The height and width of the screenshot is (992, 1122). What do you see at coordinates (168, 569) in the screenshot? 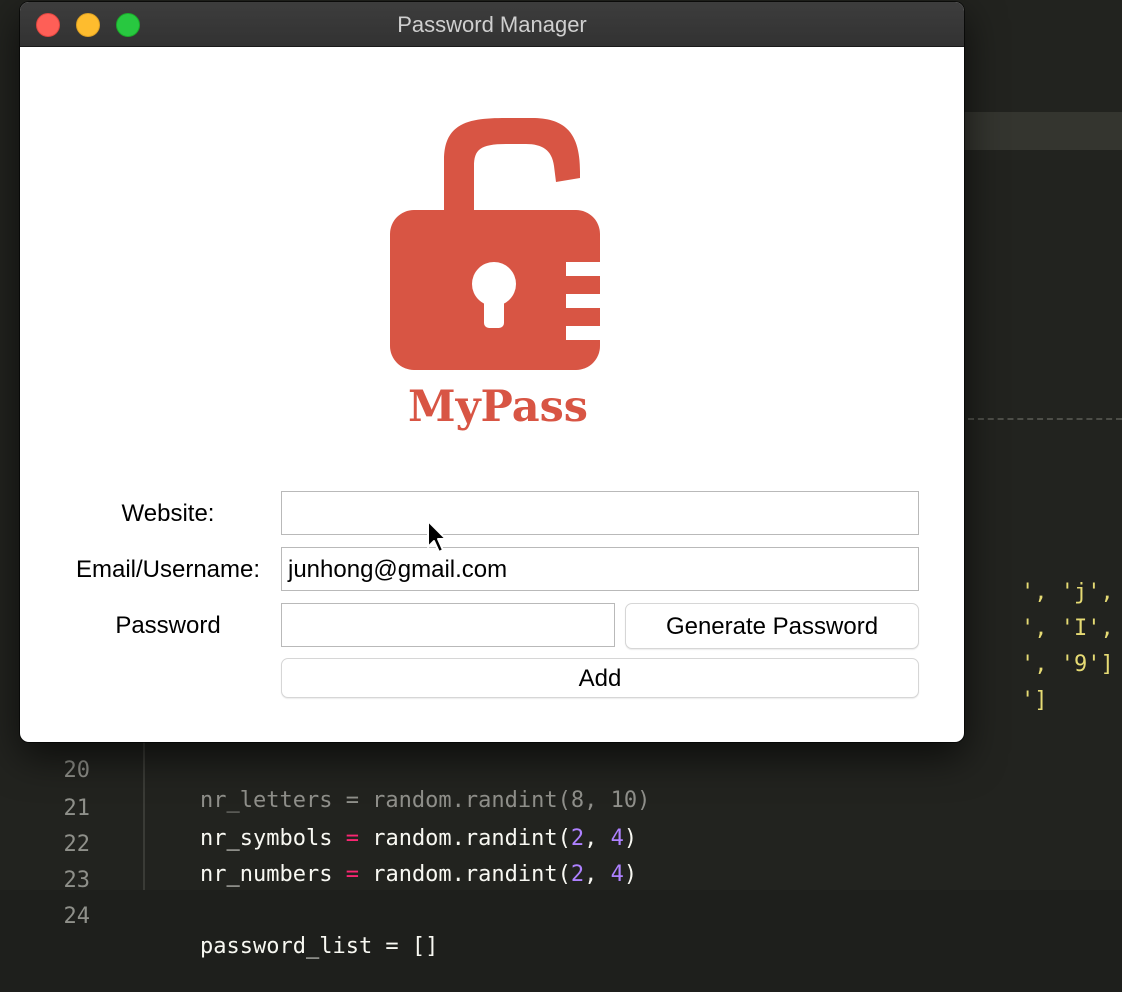
I see `email-username-label: Email/Username:` at bounding box center [168, 569].